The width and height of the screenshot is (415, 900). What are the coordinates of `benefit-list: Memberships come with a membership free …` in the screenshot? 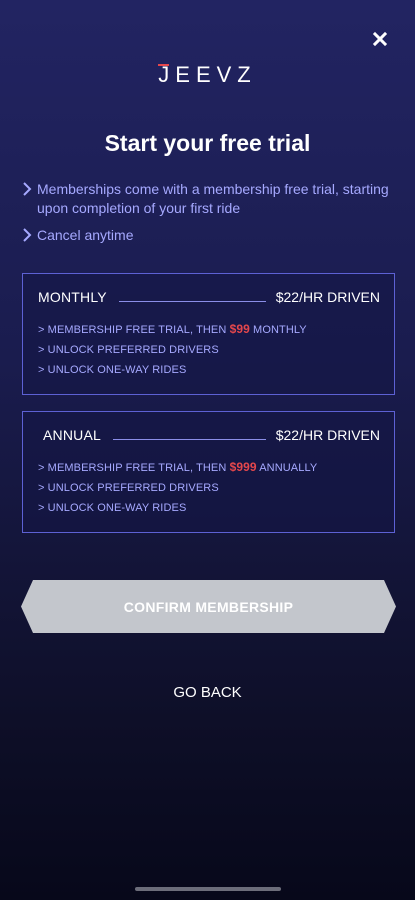 It's located at (212, 217).